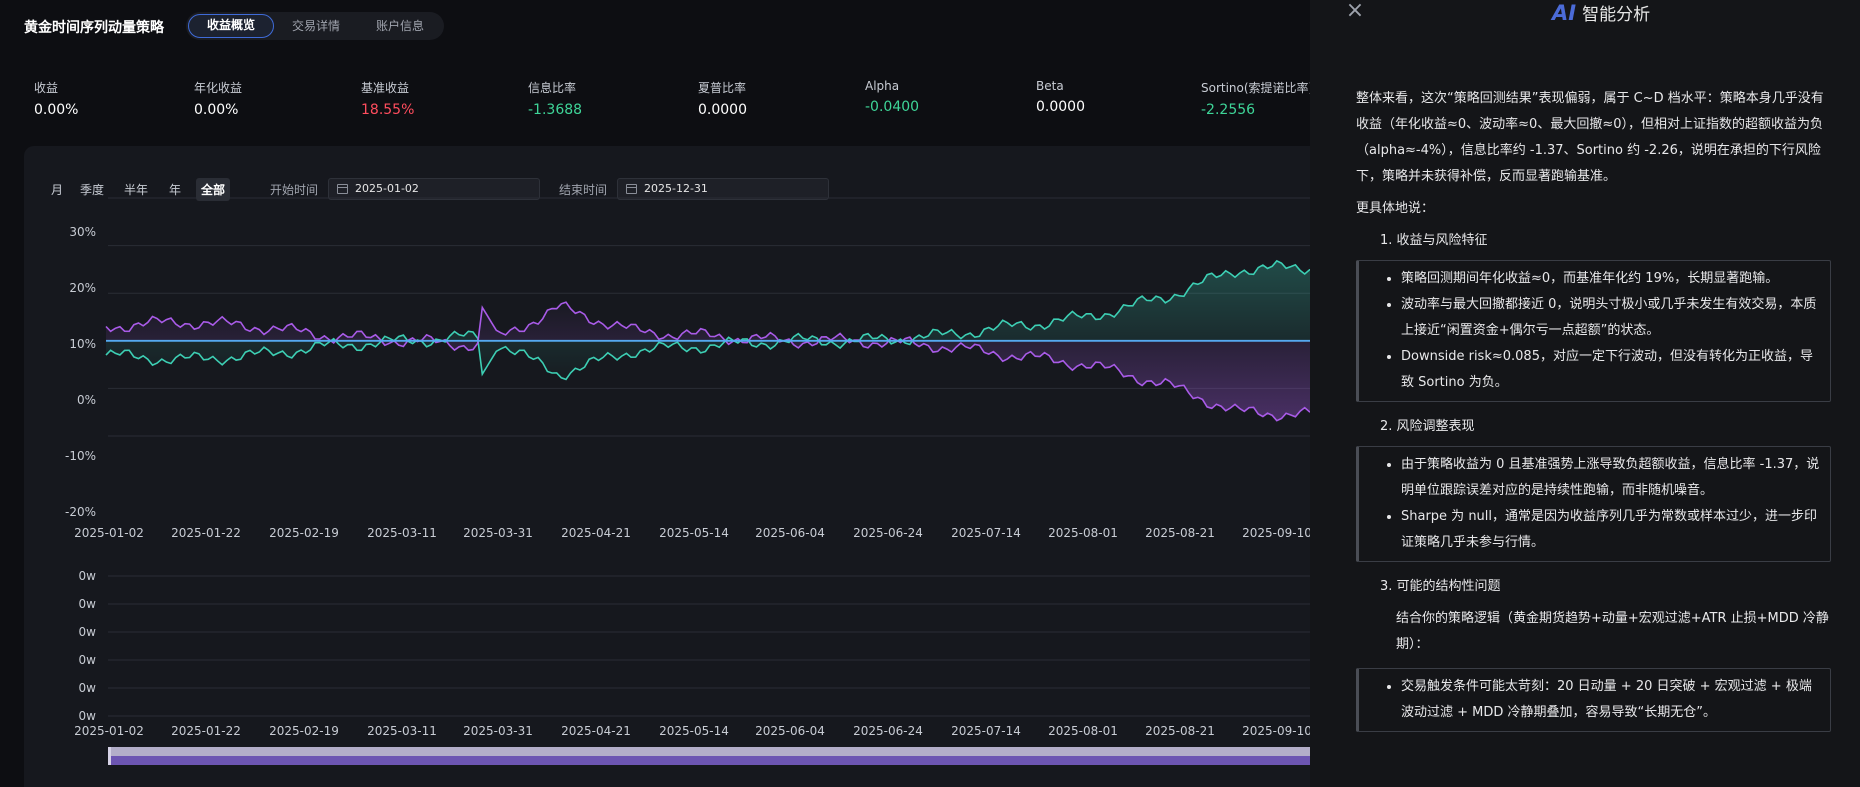  I want to click on tab-account: 账户信息, so click(400, 26).